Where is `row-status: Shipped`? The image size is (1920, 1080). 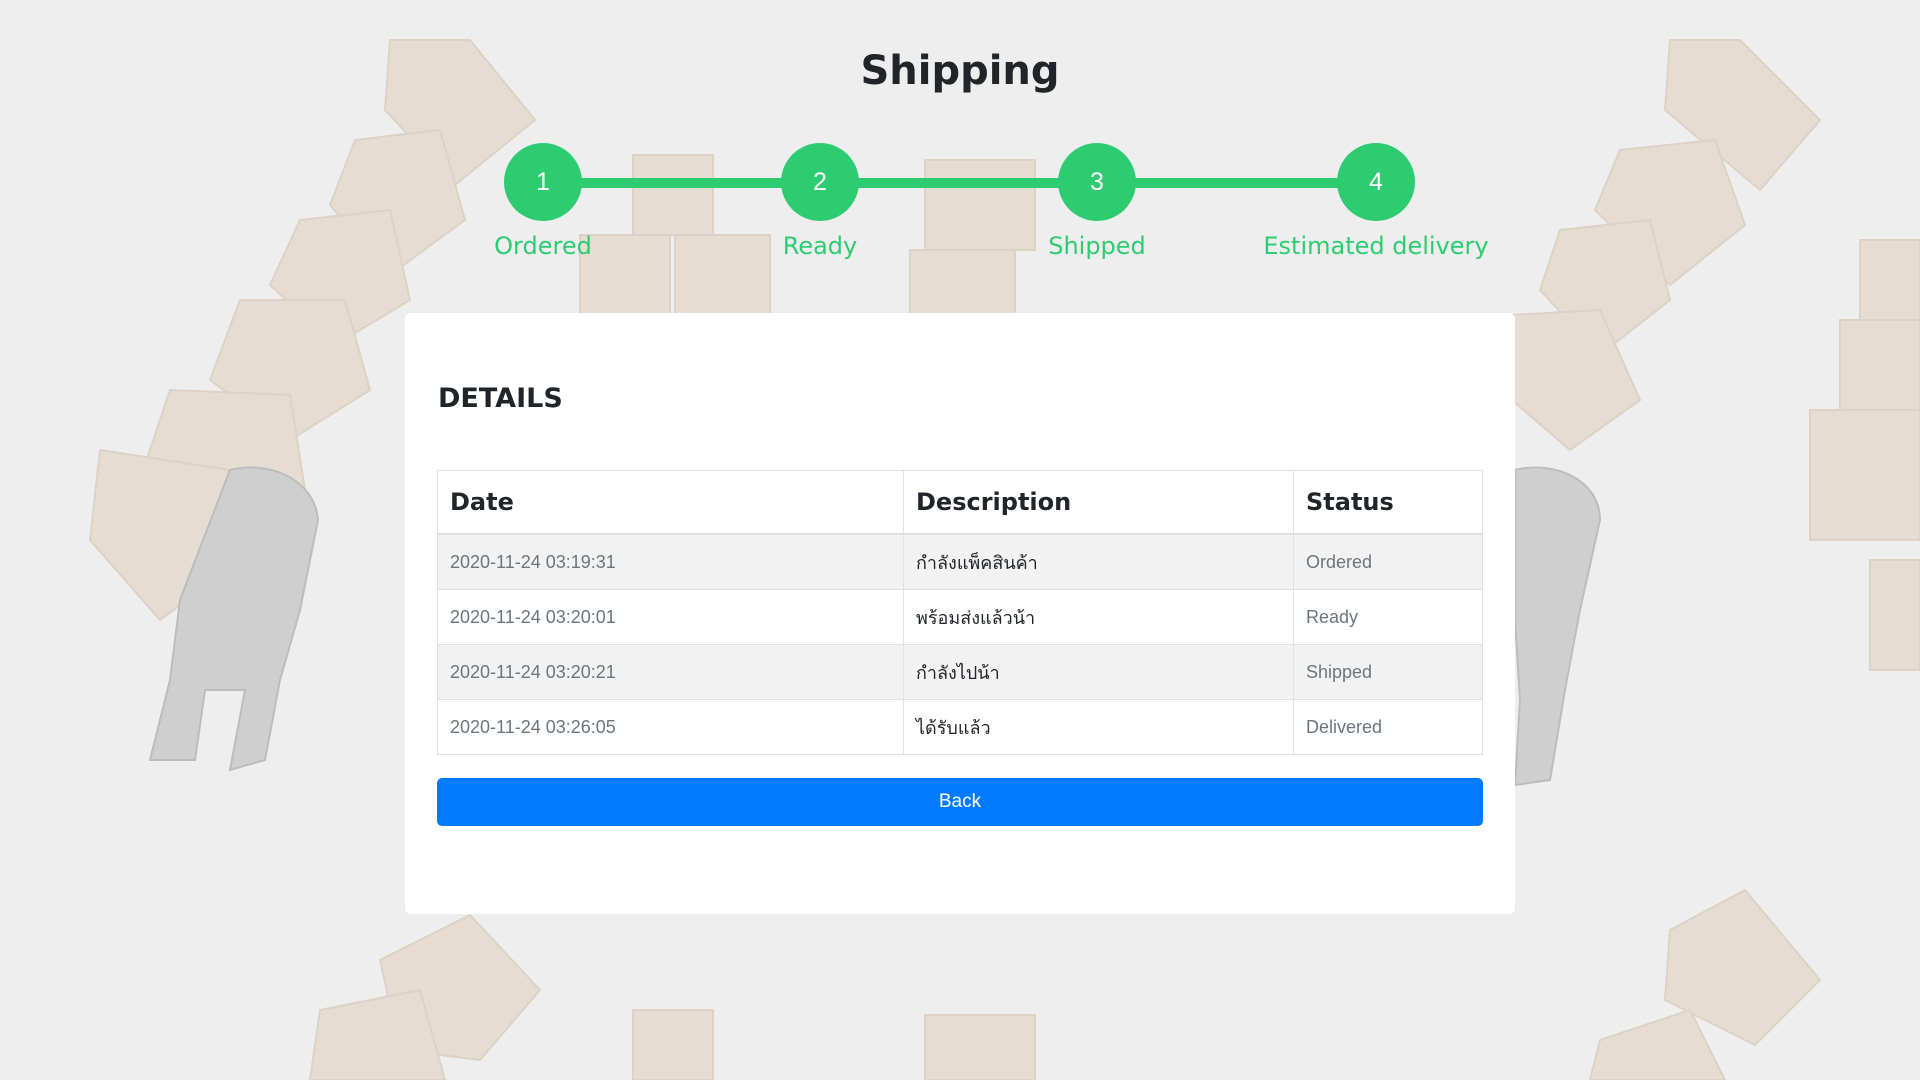 row-status: Shipped is located at coordinates (1388, 672).